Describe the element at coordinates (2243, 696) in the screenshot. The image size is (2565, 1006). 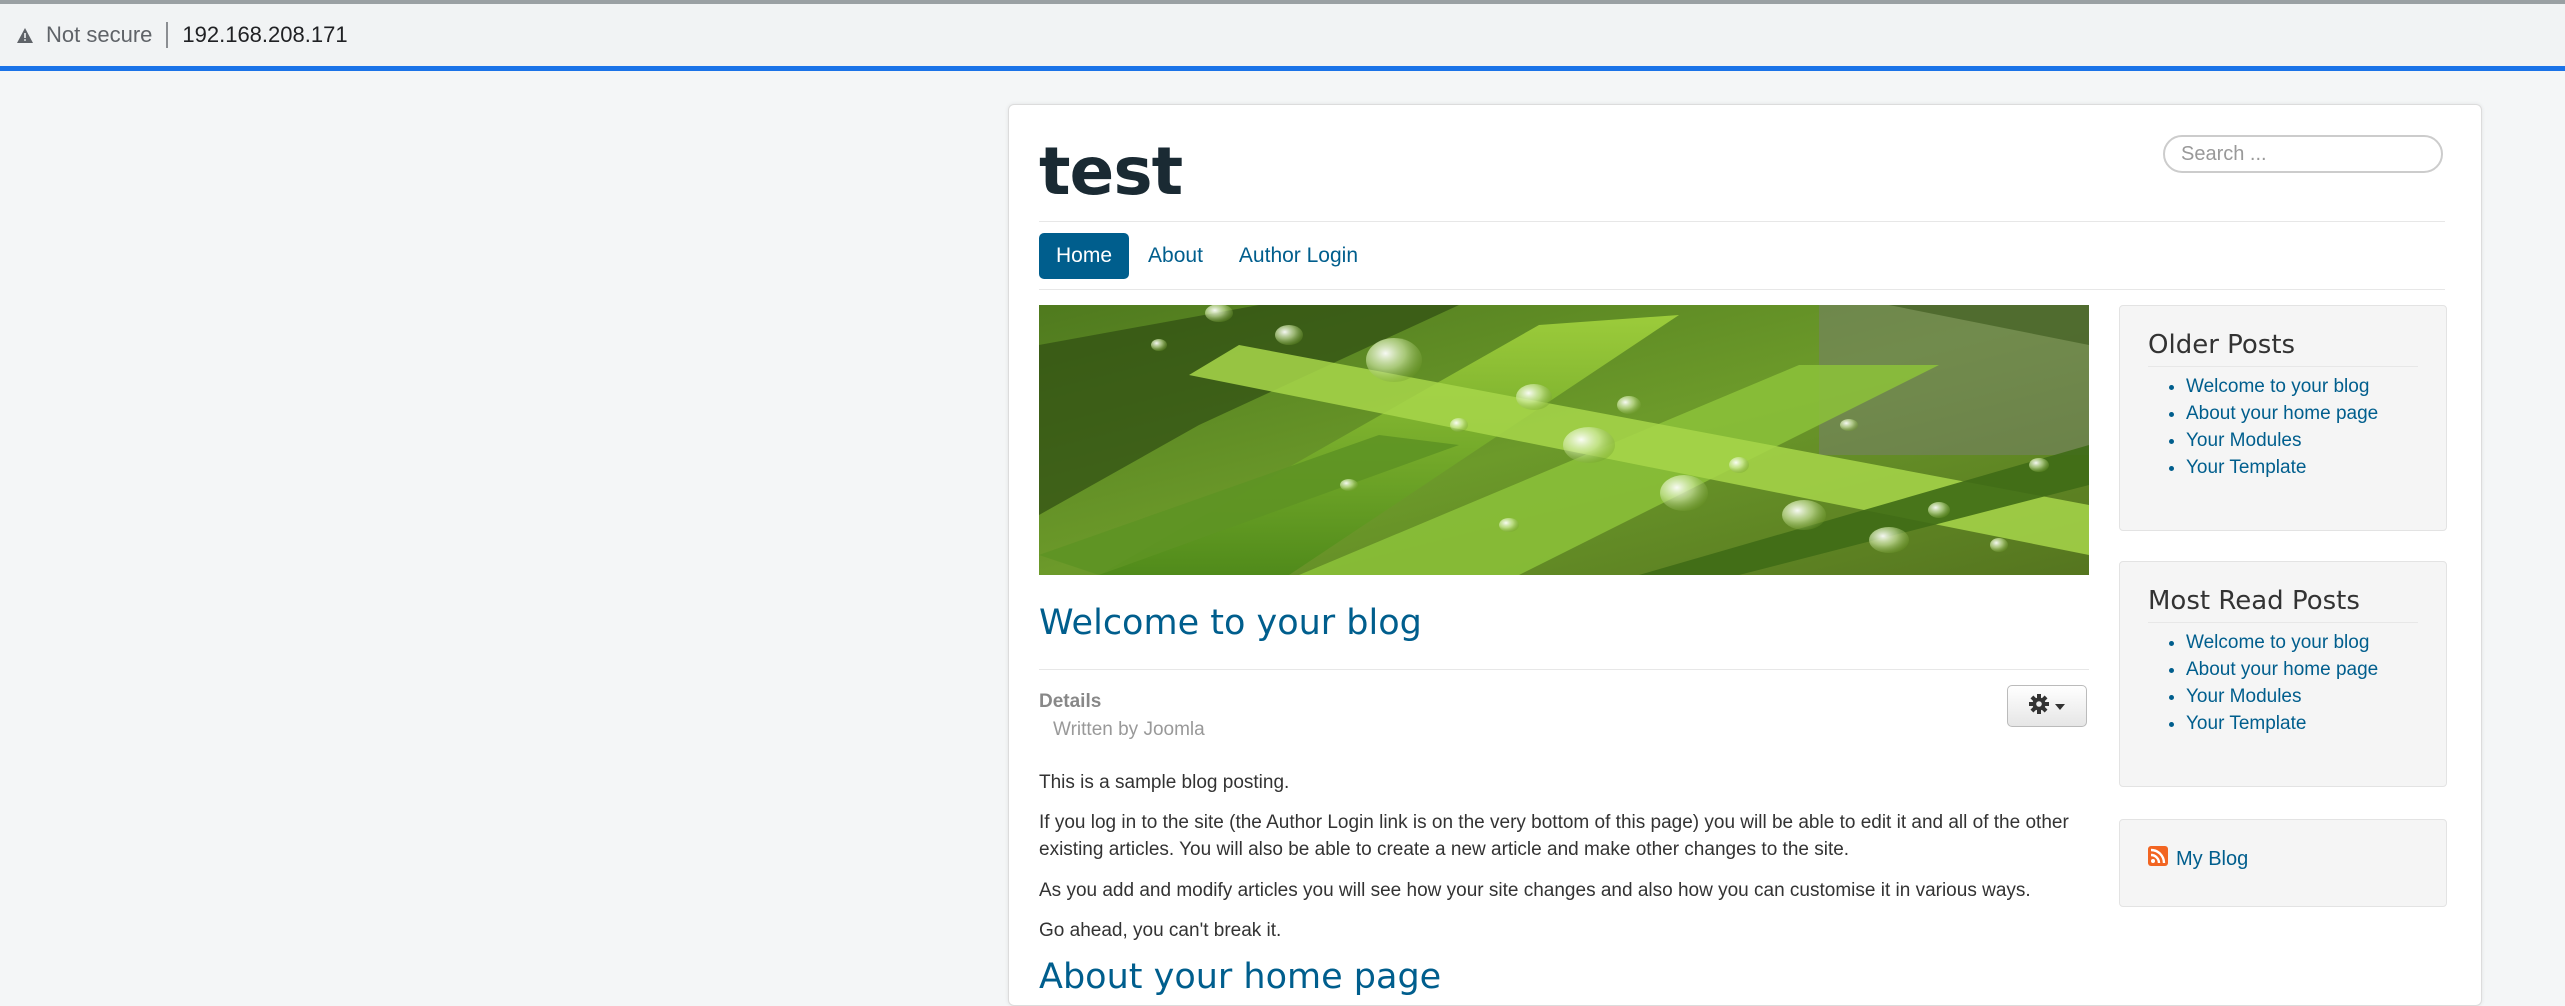
I see `most-read-link: Your Modules` at that location.